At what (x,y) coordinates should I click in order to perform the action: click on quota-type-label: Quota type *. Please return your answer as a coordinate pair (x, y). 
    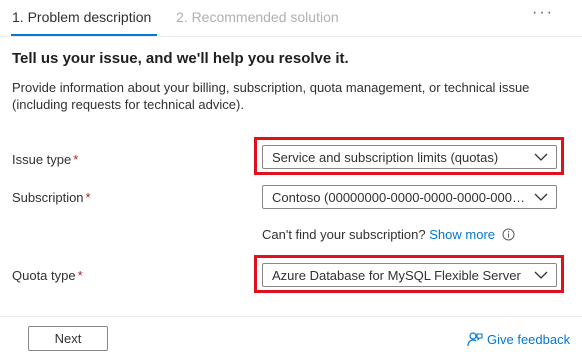
    Looking at the image, I should click on (47, 275).